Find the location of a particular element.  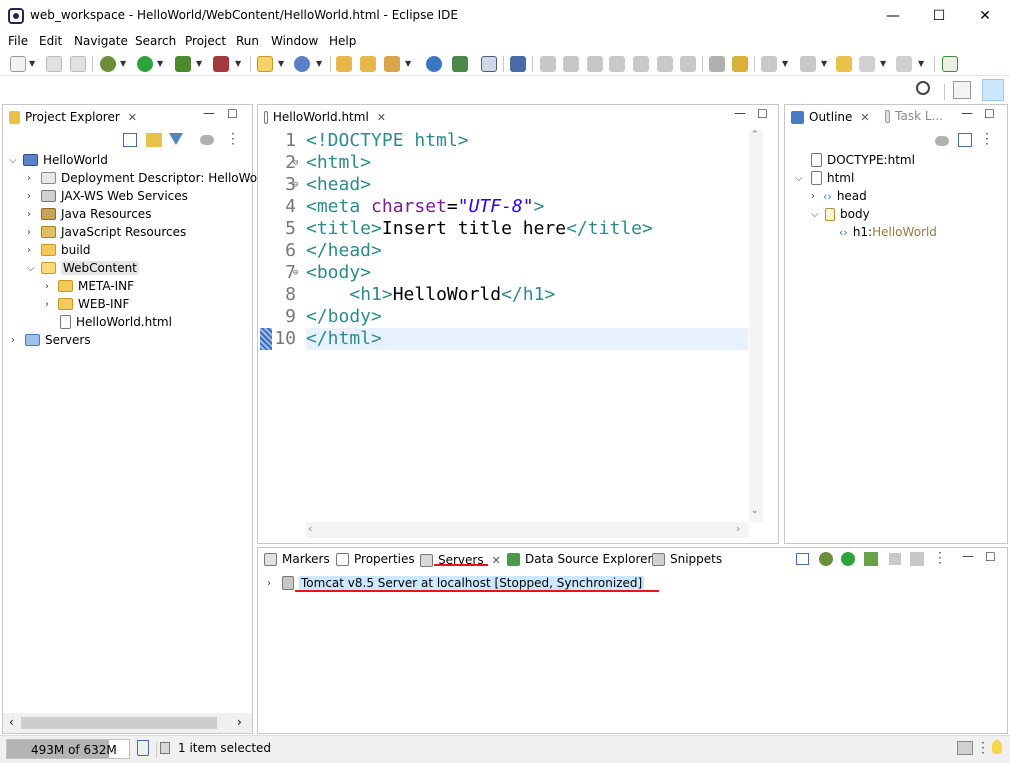

search-task-icon is located at coordinates (392, 64).